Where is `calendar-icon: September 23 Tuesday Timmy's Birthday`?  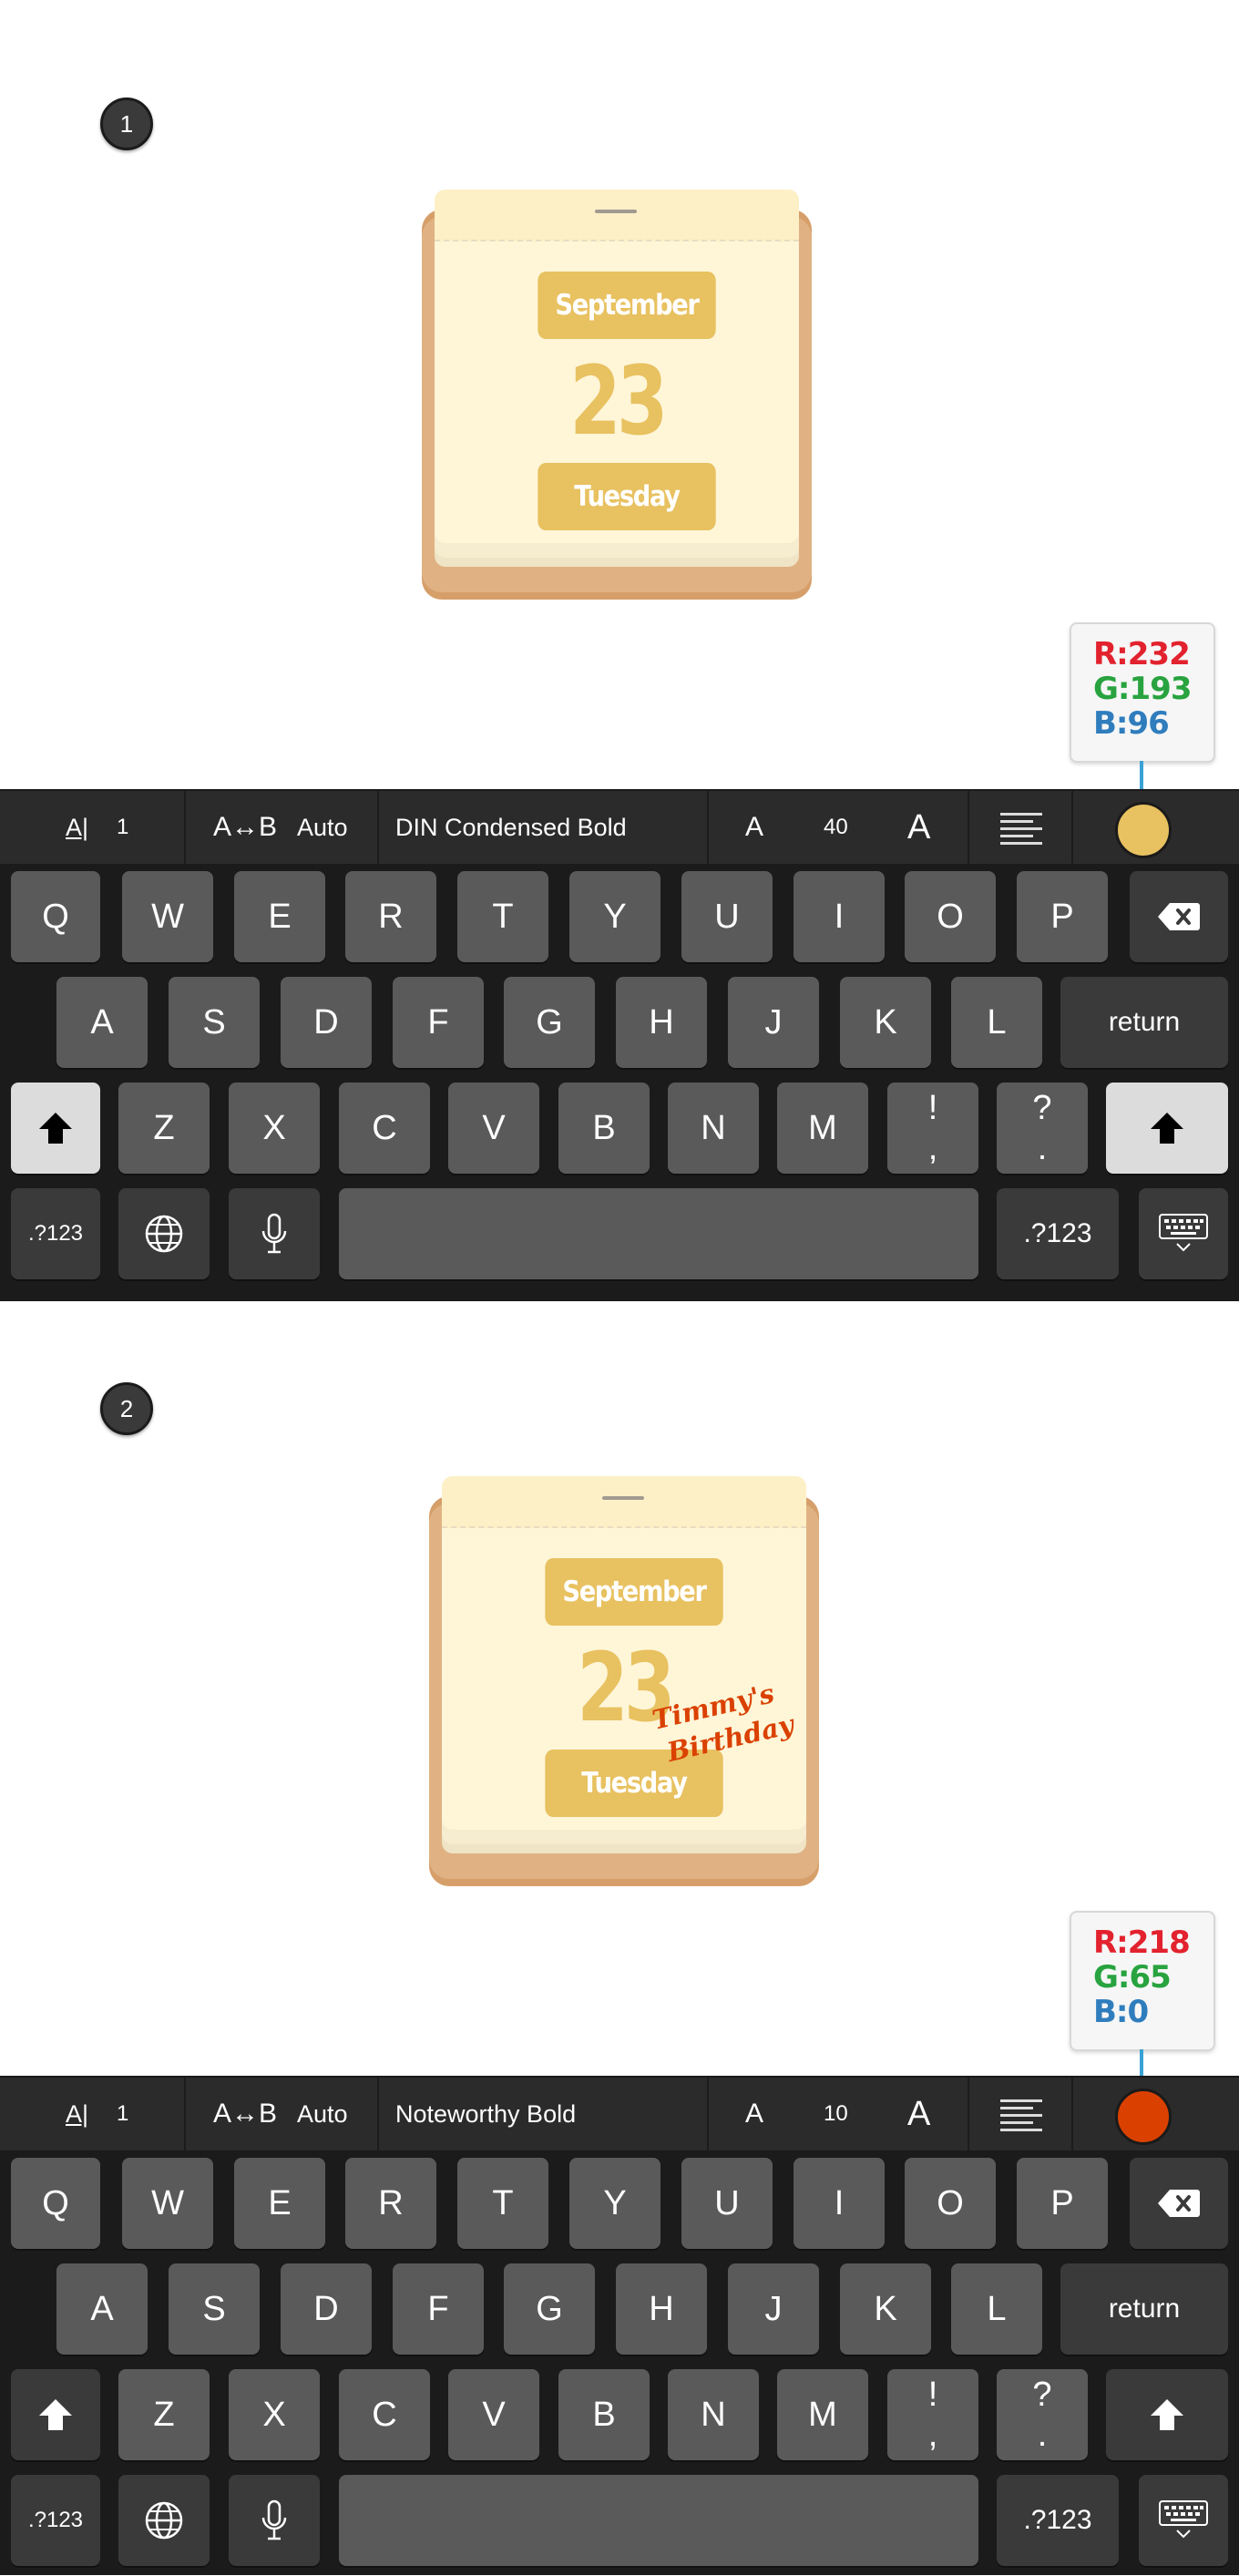
calendar-icon: September 23 Tuesday Timmy's Birthday is located at coordinates (624, 1681).